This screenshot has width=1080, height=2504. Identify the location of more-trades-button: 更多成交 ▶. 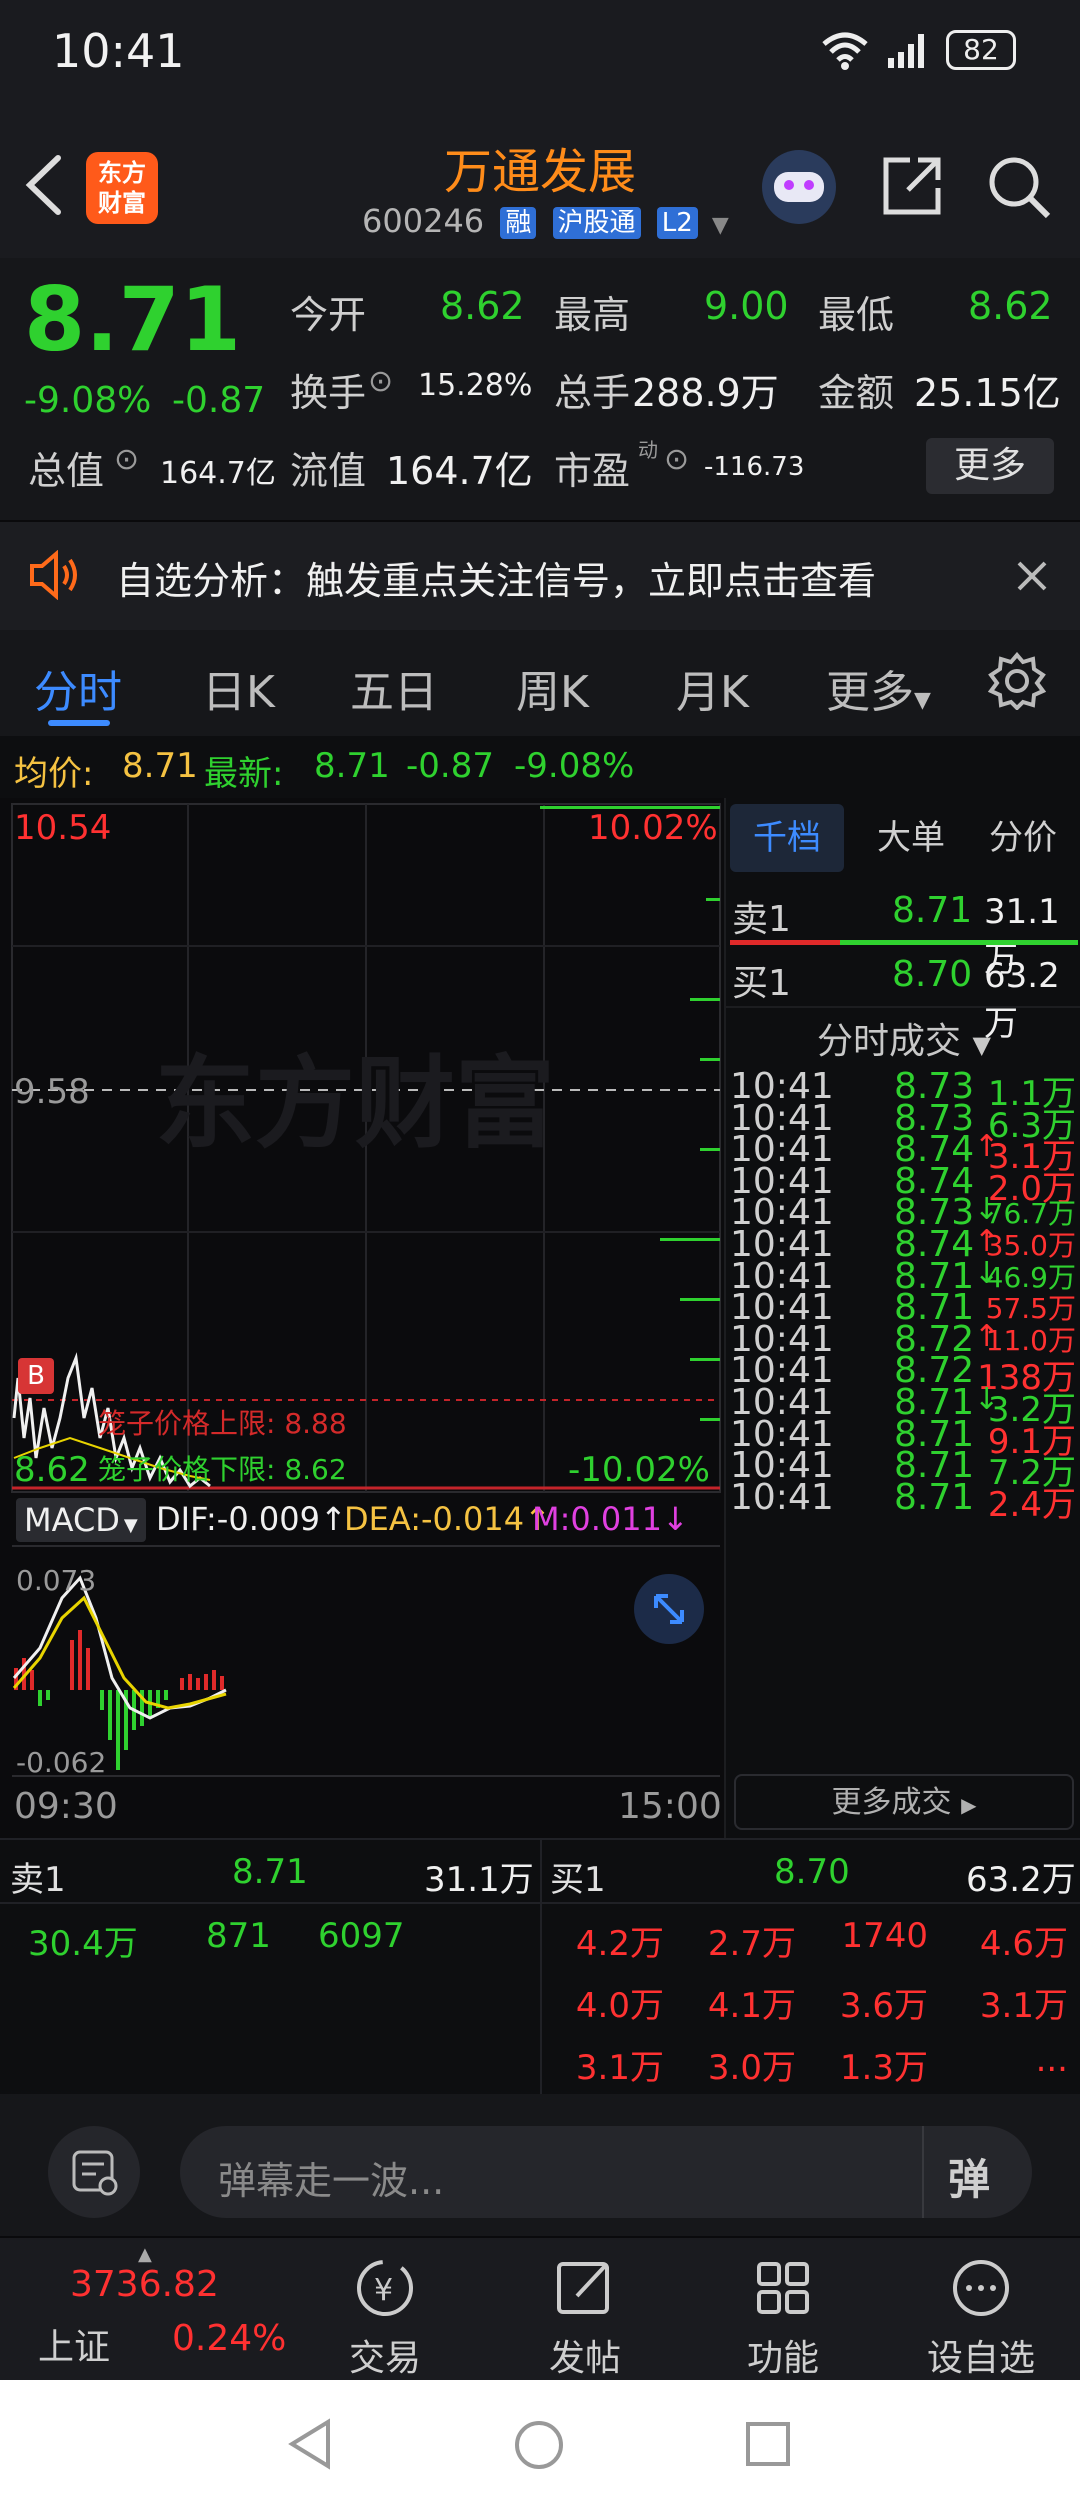
(904, 1802).